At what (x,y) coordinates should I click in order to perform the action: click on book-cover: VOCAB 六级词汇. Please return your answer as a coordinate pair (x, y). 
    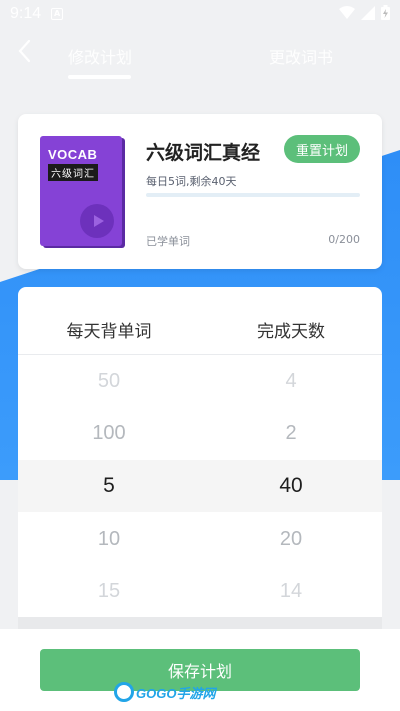
    Looking at the image, I should click on (81, 191).